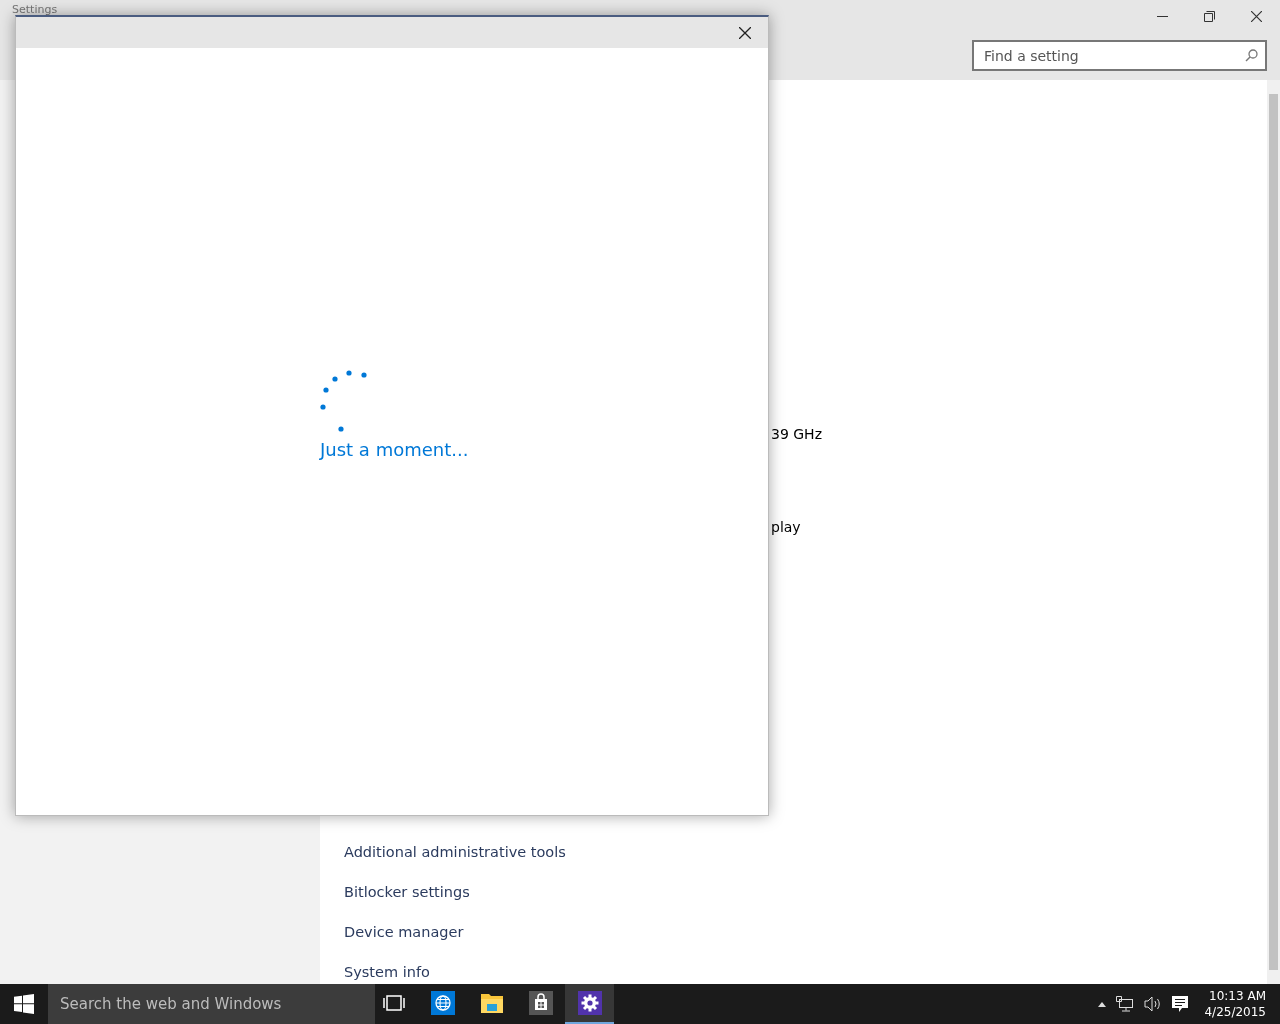  I want to click on minimize-icon, so click(1162, 16).